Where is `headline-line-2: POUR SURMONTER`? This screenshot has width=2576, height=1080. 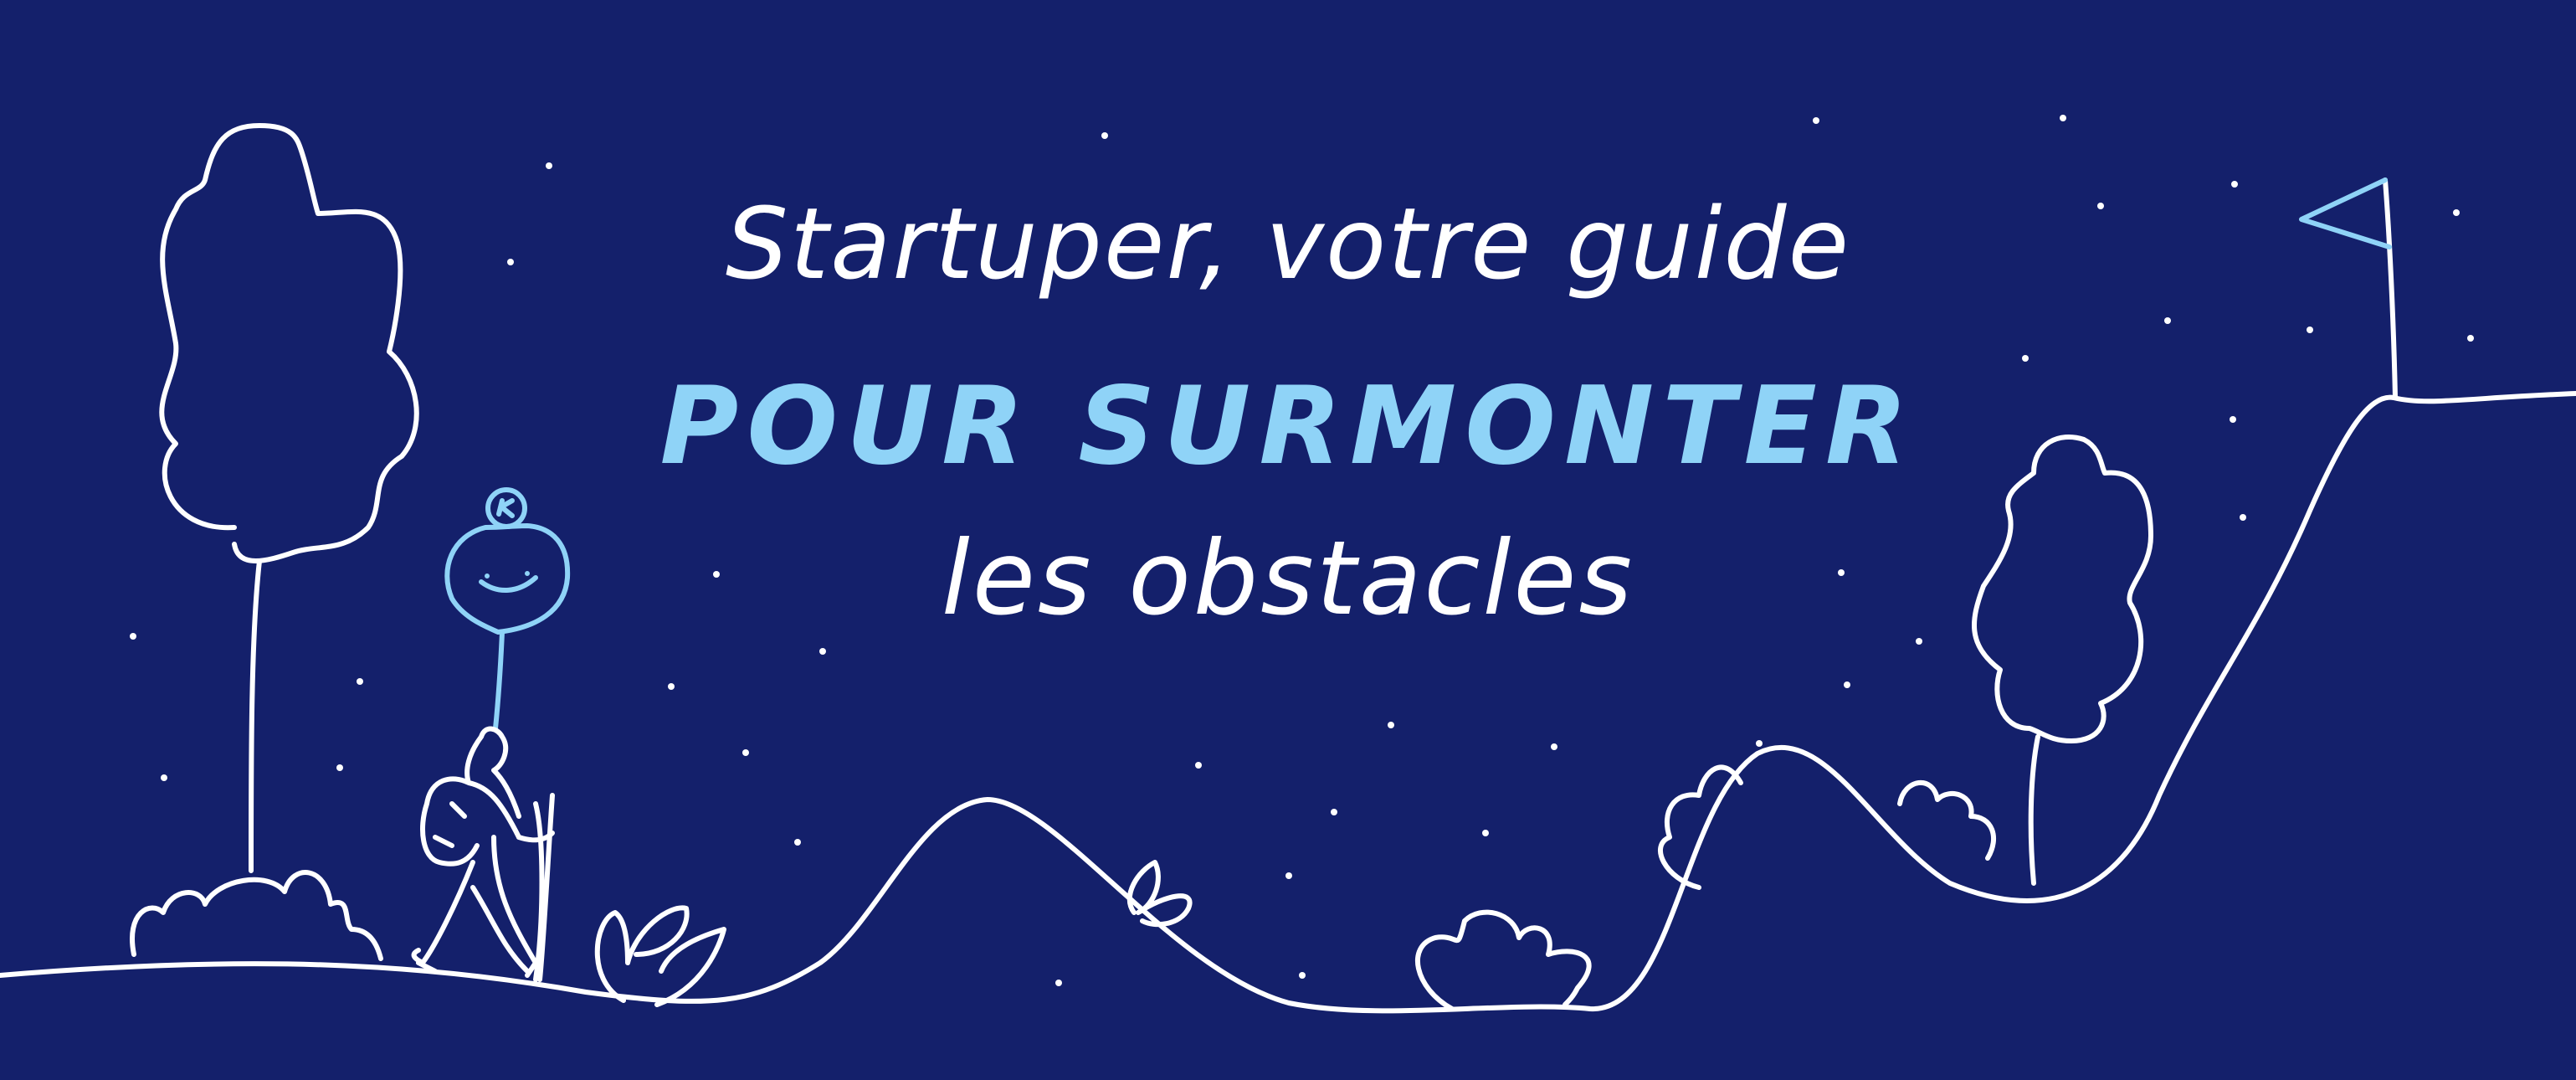
headline-line-2: POUR SURMONTER is located at coordinates (1288, 426).